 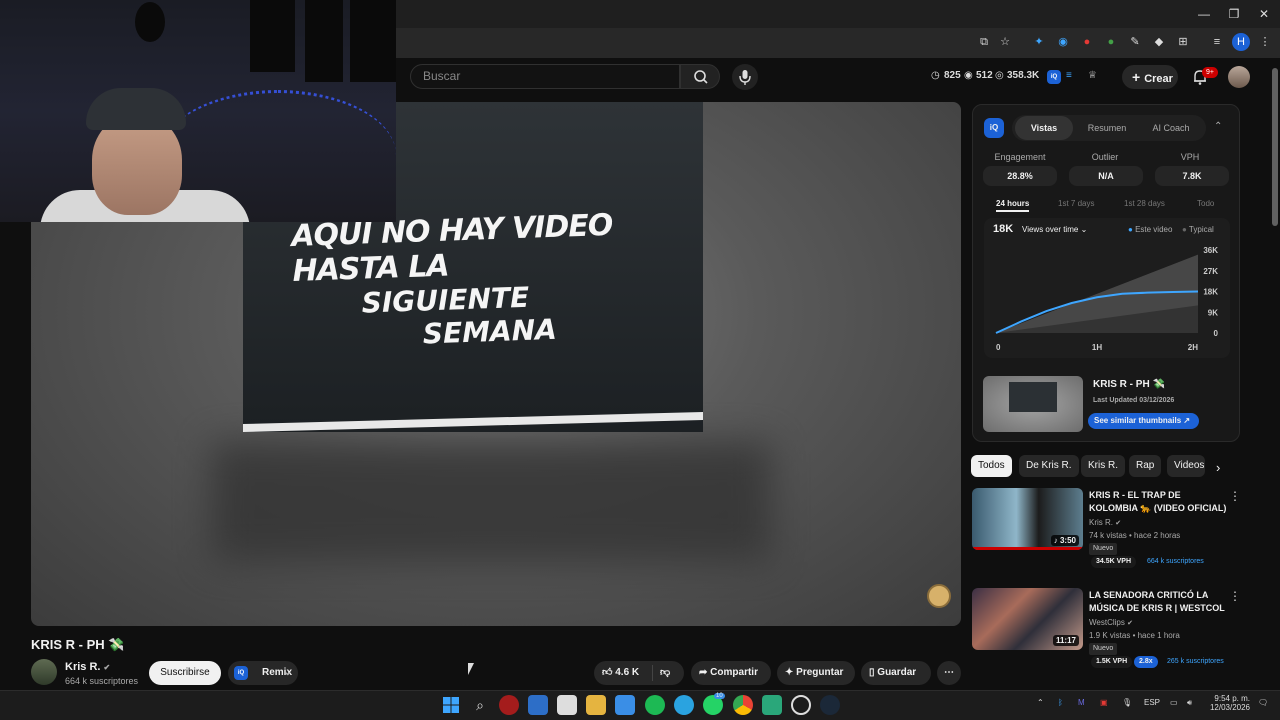 I want to click on scrollbar-thumb, so click(x=1275, y=147).